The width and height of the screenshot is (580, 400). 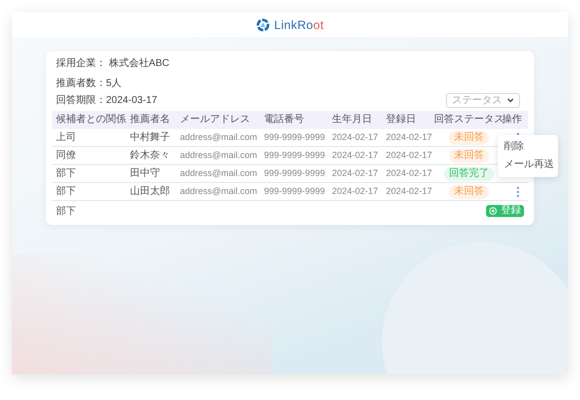 I want to click on table-cell: 上司, so click(x=66, y=137).